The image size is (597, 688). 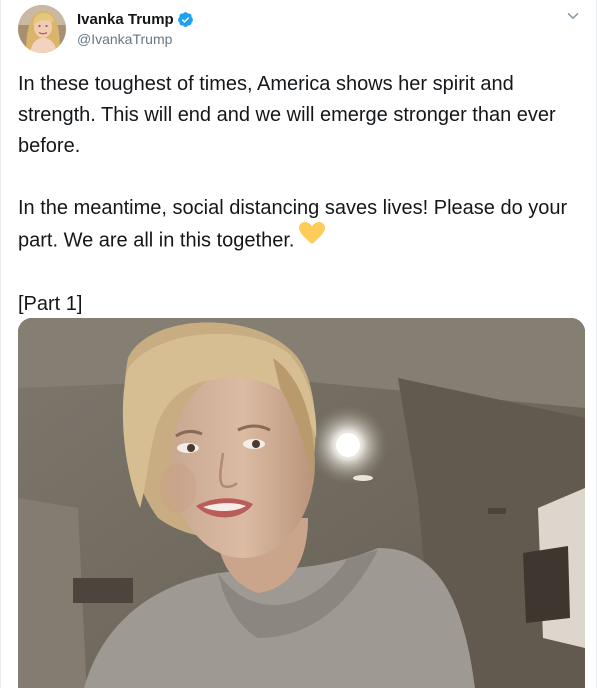 What do you see at coordinates (135, 39) in the screenshot?
I see `user-handle: @IvankaTrump` at bounding box center [135, 39].